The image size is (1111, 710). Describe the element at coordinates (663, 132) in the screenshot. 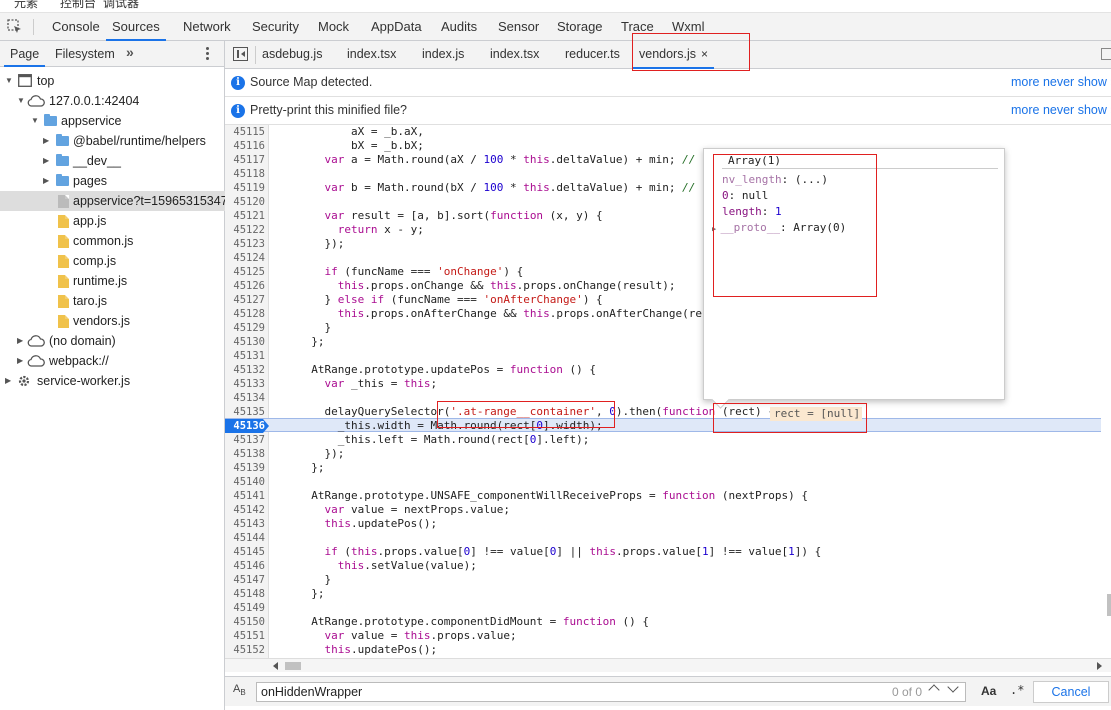

I see `code-line: 45115 aX = _b.aX,` at that location.